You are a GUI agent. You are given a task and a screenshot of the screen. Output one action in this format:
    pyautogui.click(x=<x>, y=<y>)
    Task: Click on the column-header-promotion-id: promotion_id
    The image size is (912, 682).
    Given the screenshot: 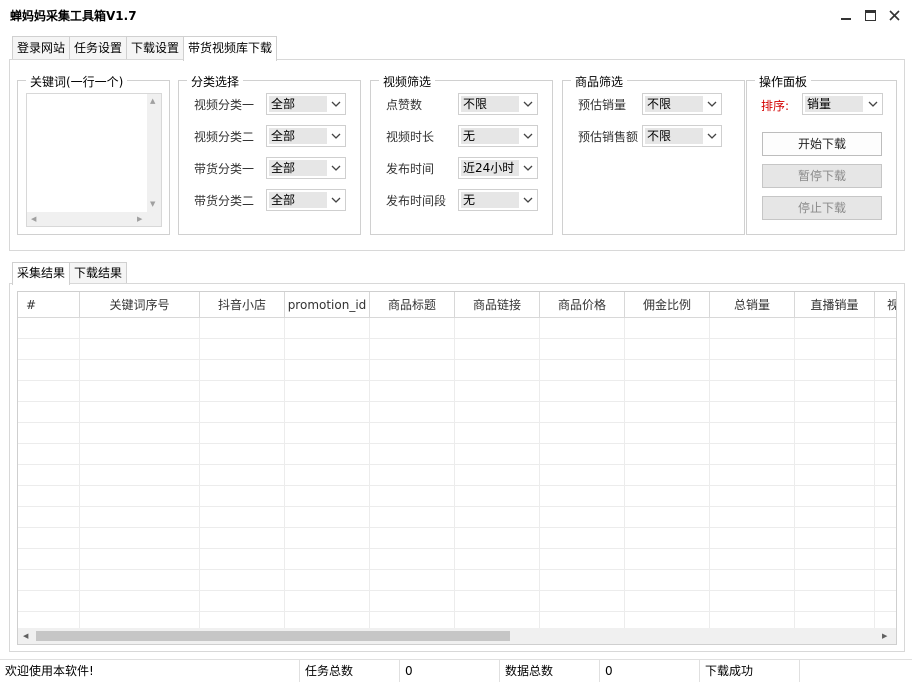 What is the action you would take?
    pyautogui.click(x=327, y=305)
    